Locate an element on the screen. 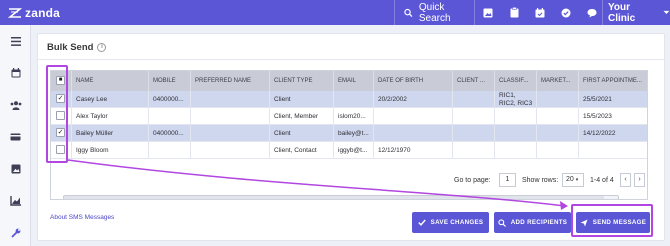 The width and height of the screenshot is (670, 246). horizontal-scrollbar is located at coordinates (341, 197).